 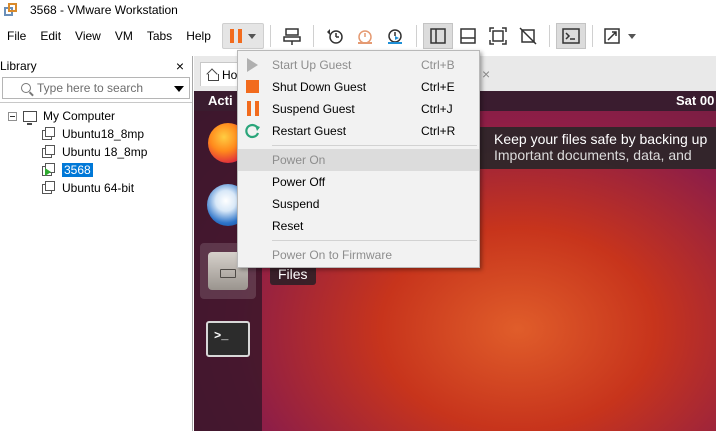 What do you see at coordinates (319, 87) in the screenshot?
I see `menu-item-label: Shut Down Guest` at bounding box center [319, 87].